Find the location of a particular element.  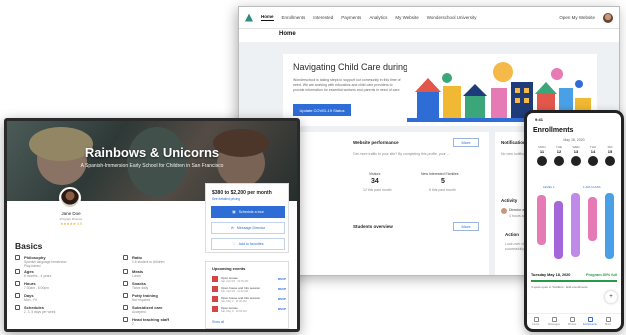

home-icon is located at coordinates (536, 319).